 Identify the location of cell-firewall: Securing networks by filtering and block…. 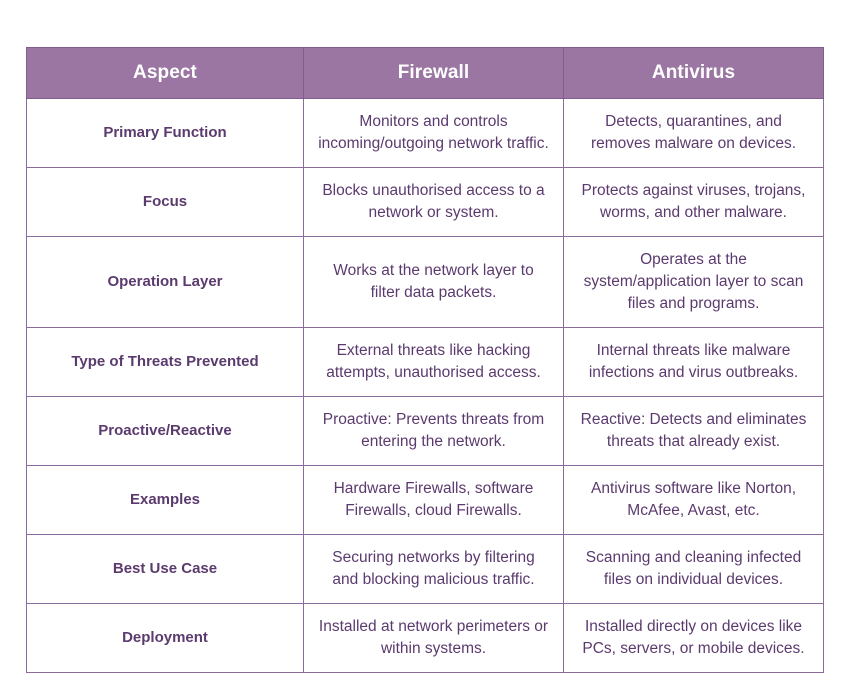
(433, 569).